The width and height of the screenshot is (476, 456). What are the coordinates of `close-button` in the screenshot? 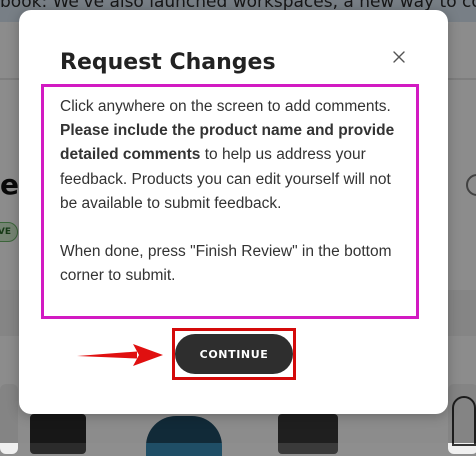 It's located at (399, 57).